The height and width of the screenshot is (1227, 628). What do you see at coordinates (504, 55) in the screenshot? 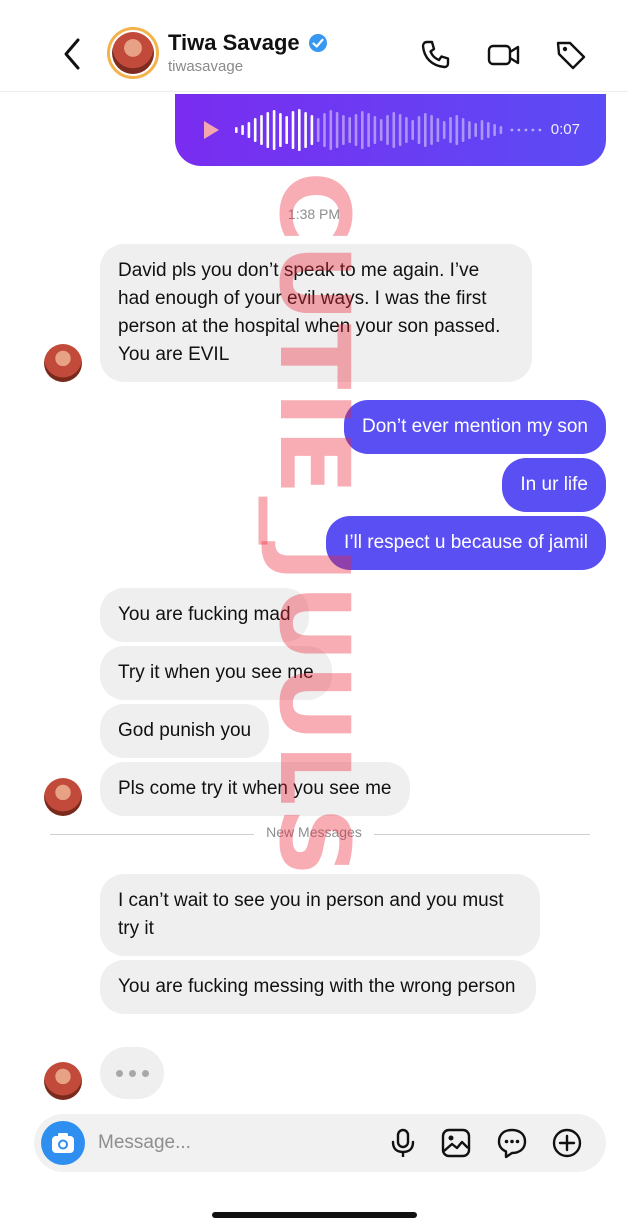
I see `video-icon` at bounding box center [504, 55].